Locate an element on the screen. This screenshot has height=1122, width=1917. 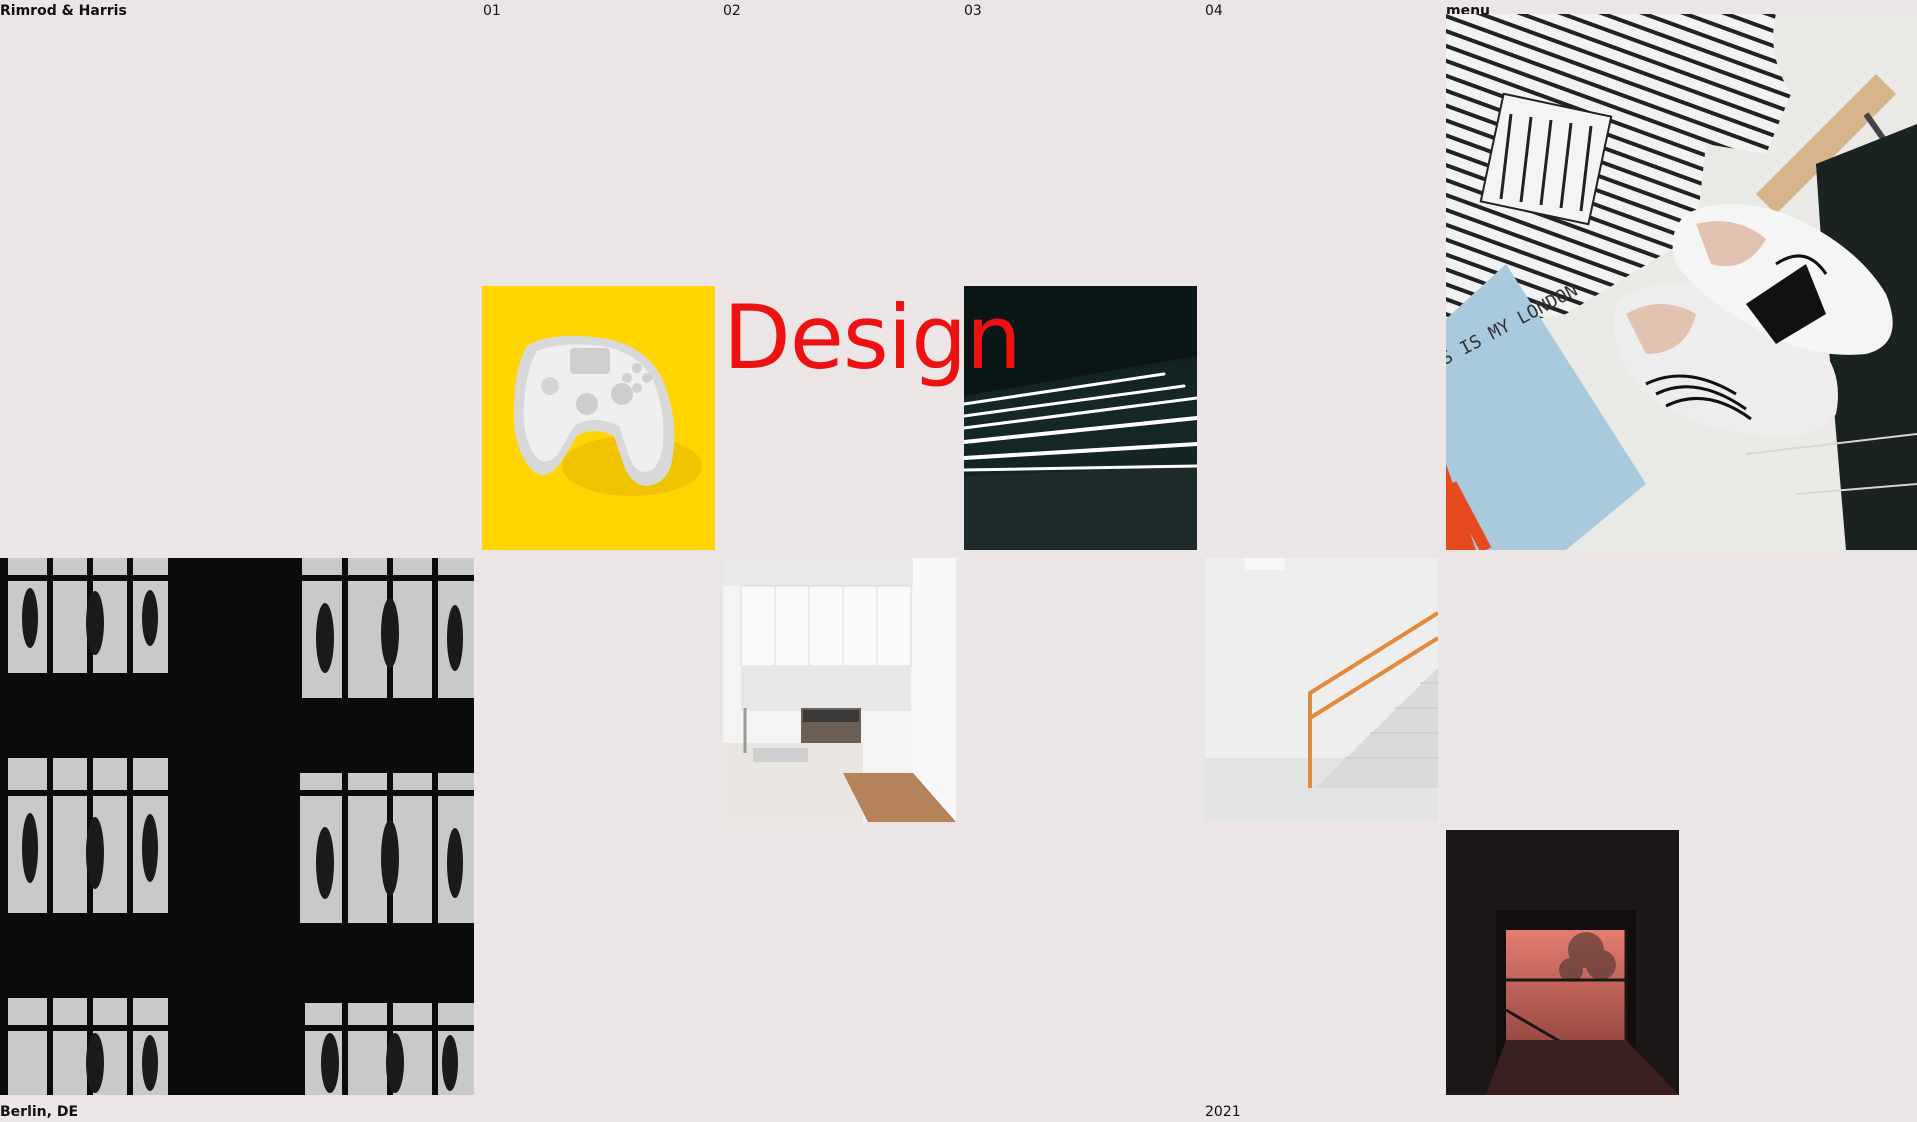
nav-item-03: 03 is located at coordinates (973, 11).